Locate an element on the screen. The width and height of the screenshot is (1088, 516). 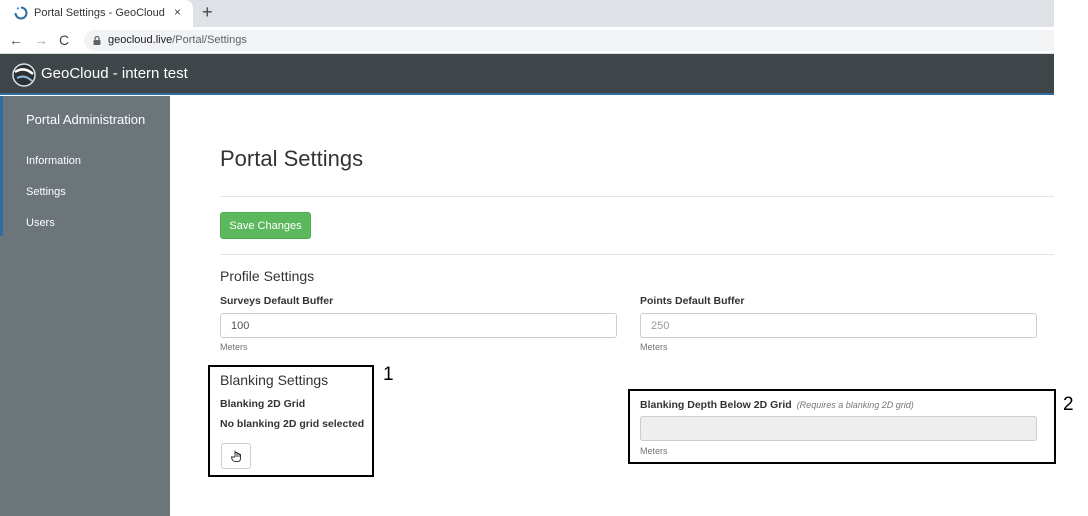
browser-tab: Portal Settings - GeoCloud × is located at coordinates (96, 13).